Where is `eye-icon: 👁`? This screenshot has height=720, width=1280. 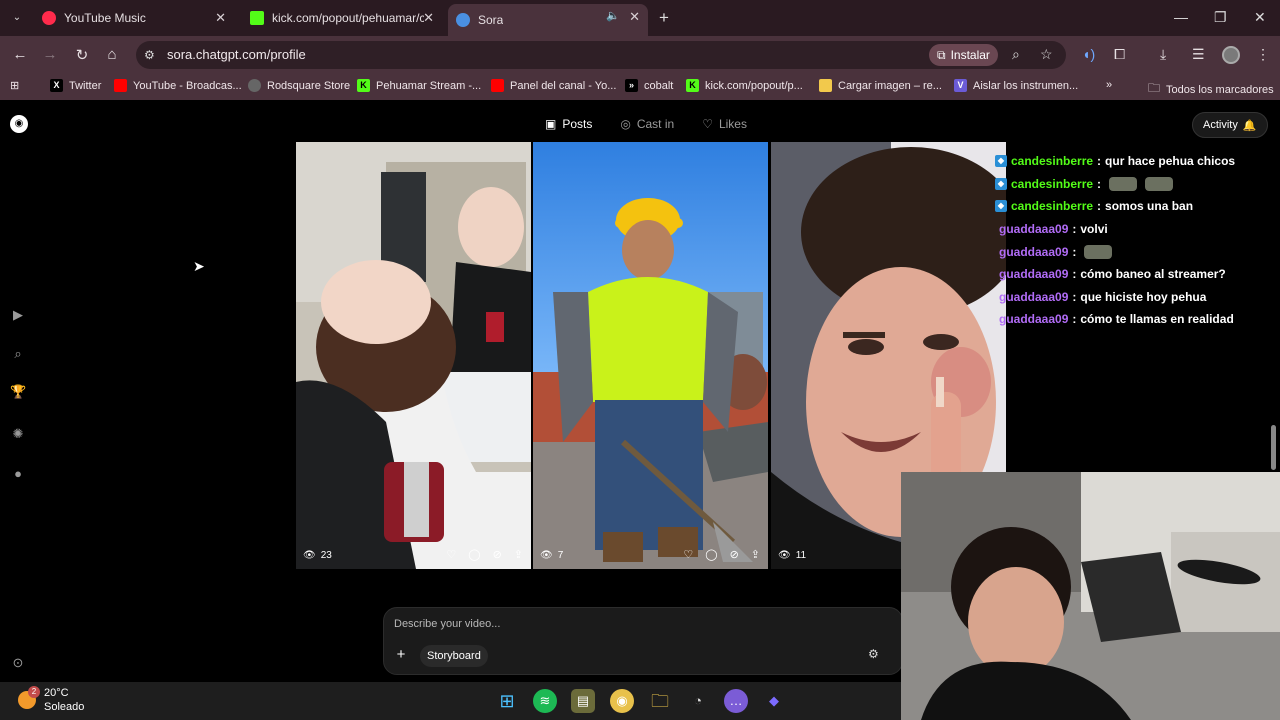 eye-icon: 👁 is located at coordinates (309, 555).